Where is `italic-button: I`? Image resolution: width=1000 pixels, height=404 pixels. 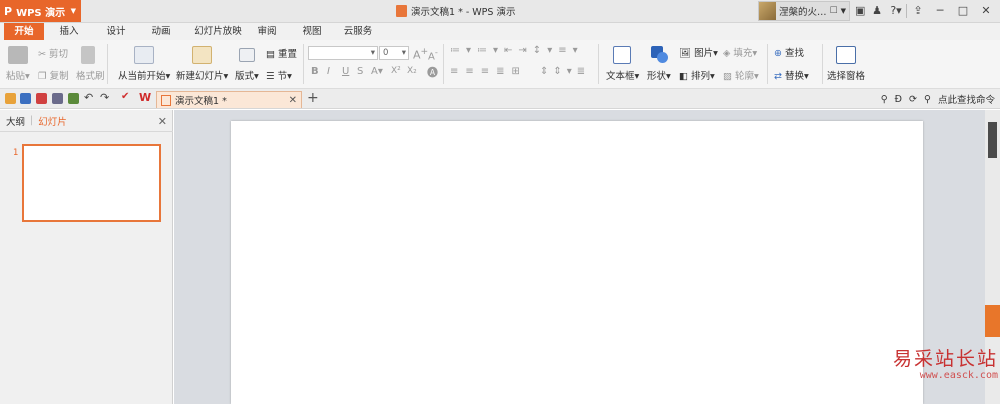
italic-button: I is located at coordinates (328, 71).